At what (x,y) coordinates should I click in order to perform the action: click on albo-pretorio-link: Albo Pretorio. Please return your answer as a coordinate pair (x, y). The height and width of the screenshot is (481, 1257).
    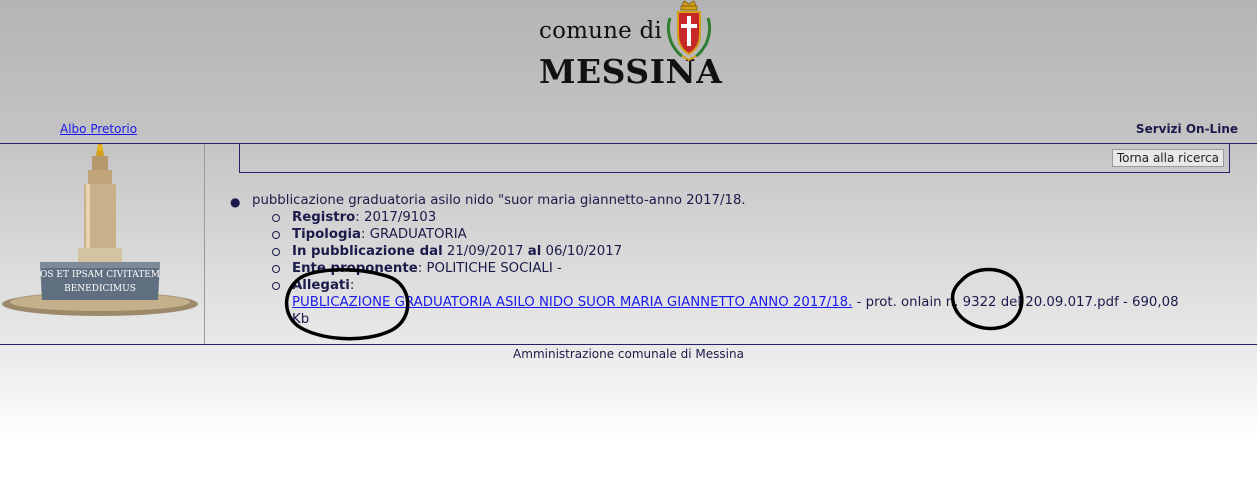
    Looking at the image, I should click on (98, 129).